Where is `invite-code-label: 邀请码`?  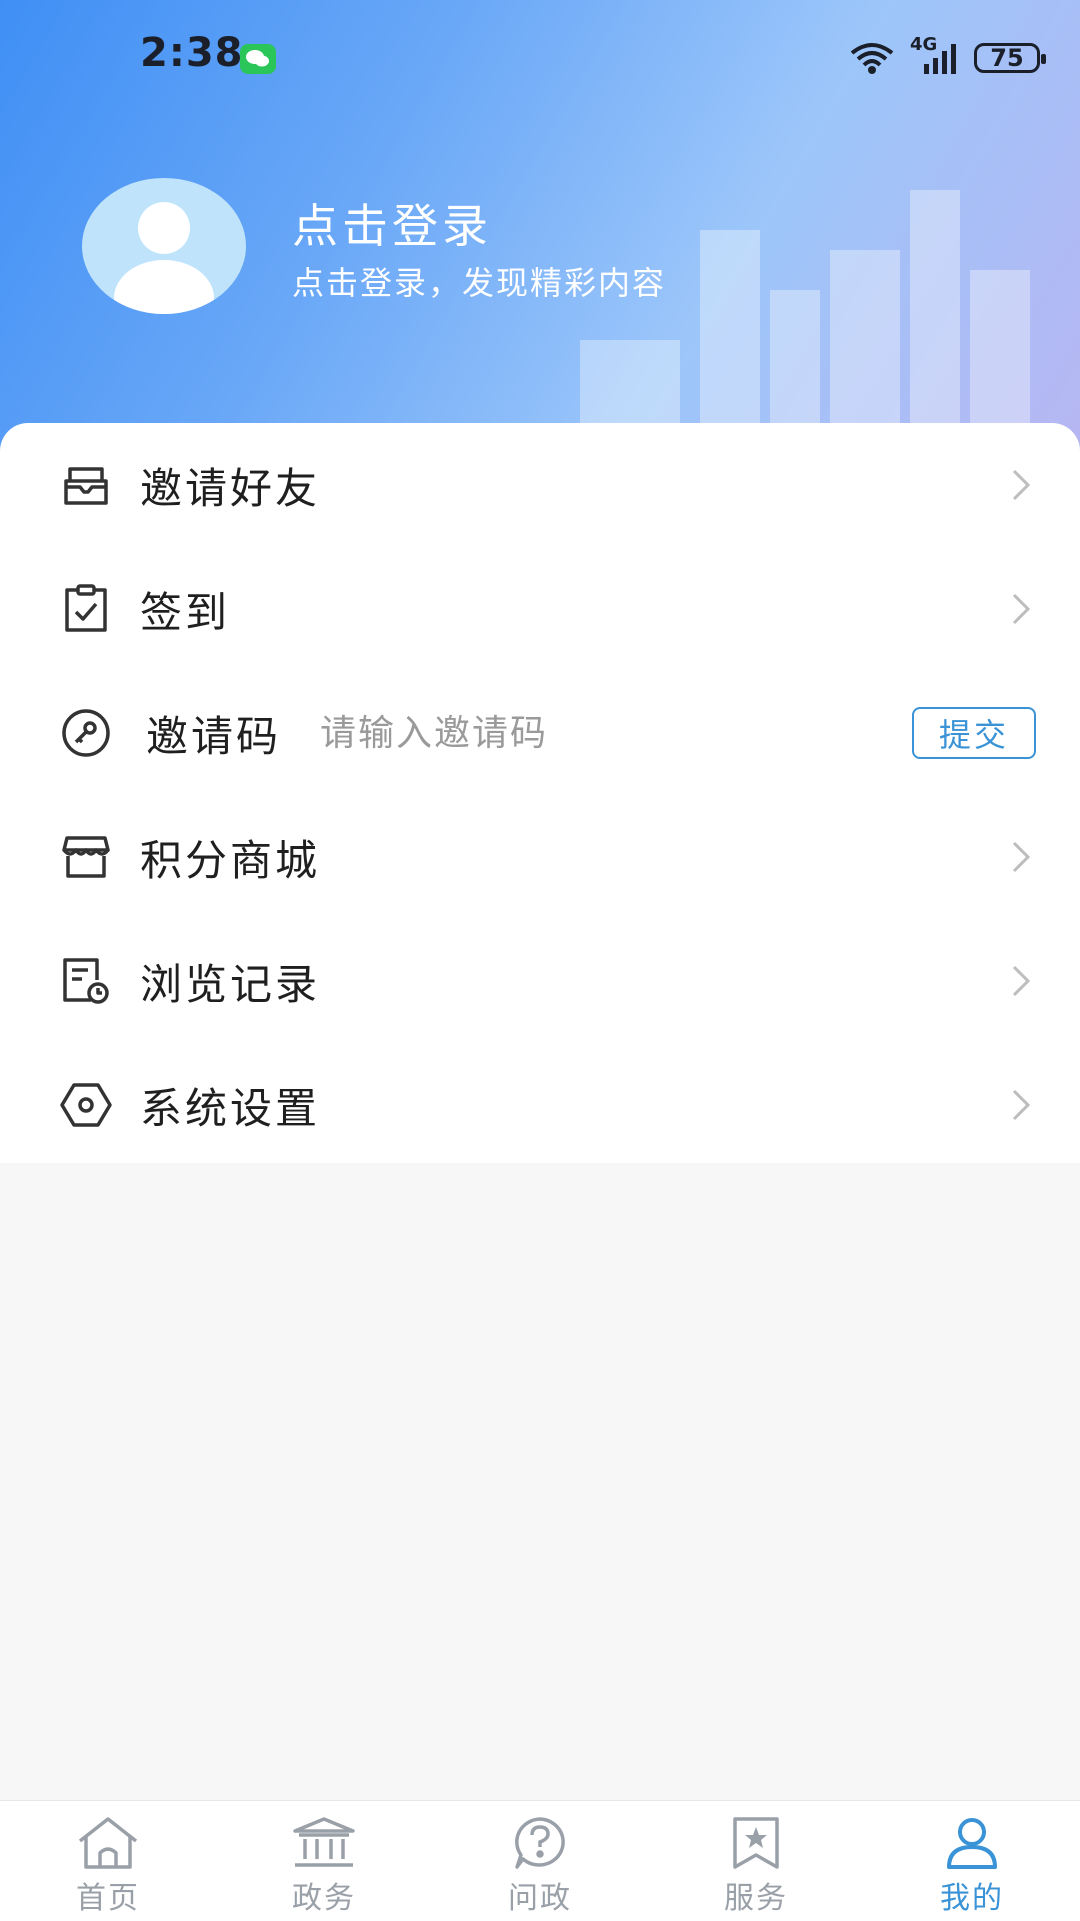 invite-code-label: 邀请码 is located at coordinates (214, 736).